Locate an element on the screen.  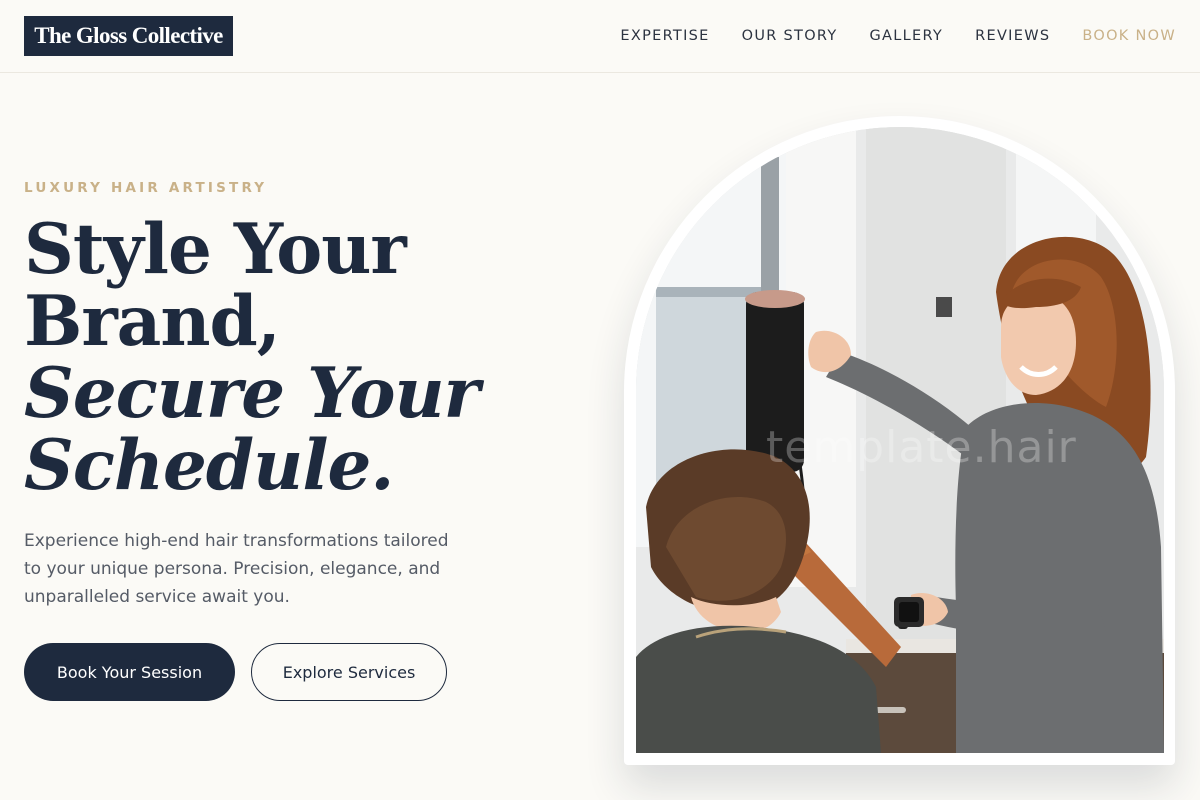
hero-eyebrow: LUXURY HAIR ARTISTRY is located at coordinates (146, 188).